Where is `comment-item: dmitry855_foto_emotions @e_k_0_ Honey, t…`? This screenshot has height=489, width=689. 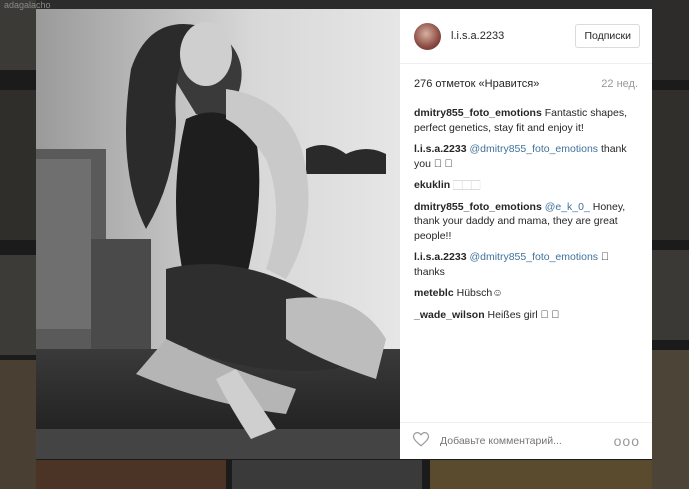
comment-item: dmitry855_foto_emotions @e_k_0_ Honey, t… is located at coordinates (526, 222).